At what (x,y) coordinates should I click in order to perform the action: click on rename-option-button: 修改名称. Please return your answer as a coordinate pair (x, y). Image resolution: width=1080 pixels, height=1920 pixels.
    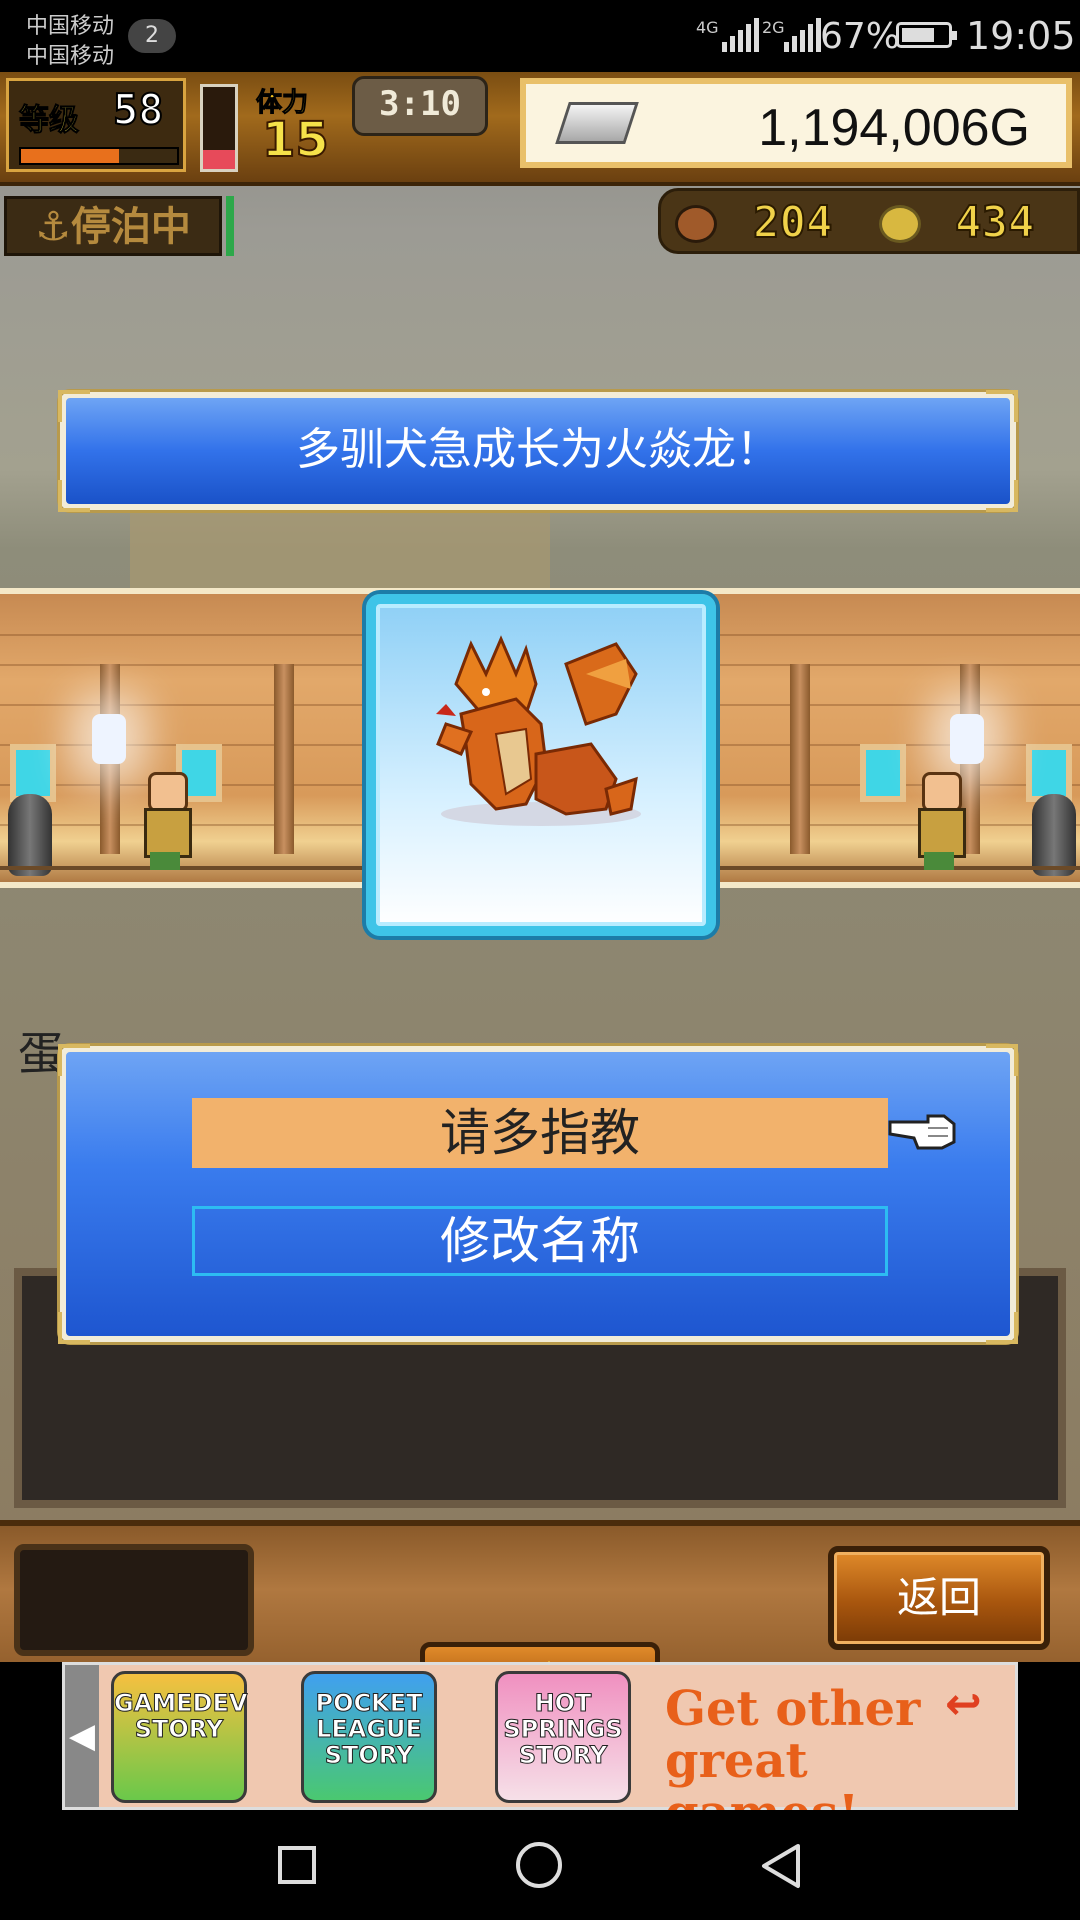
    Looking at the image, I should click on (540, 1241).